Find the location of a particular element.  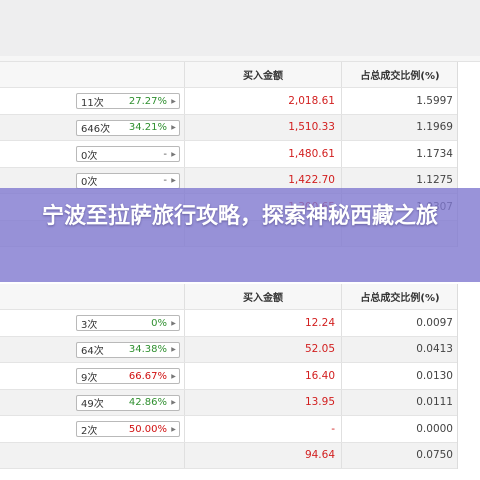

table-row: 0次 - ▶ 1,480.61 1.1734 is located at coordinates (228, 154).